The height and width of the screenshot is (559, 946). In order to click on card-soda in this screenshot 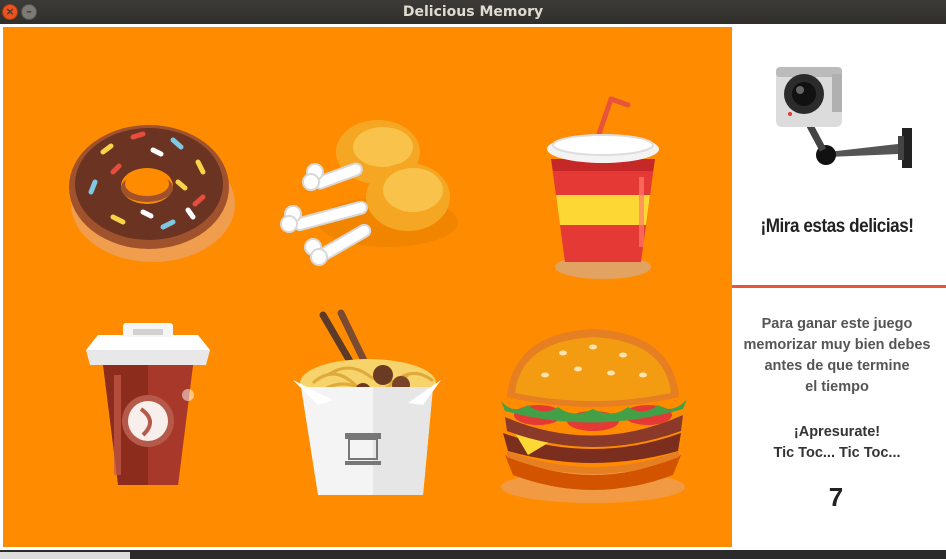, I will do `click(603, 187)`.